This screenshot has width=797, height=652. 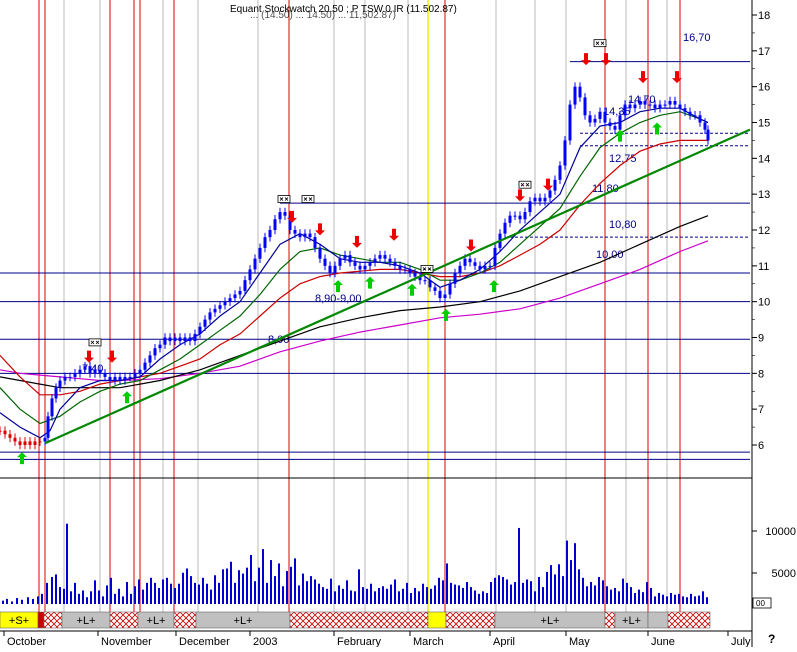 What do you see at coordinates (764, 88) in the screenshot?
I see `y-tick-label: 16` at bounding box center [764, 88].